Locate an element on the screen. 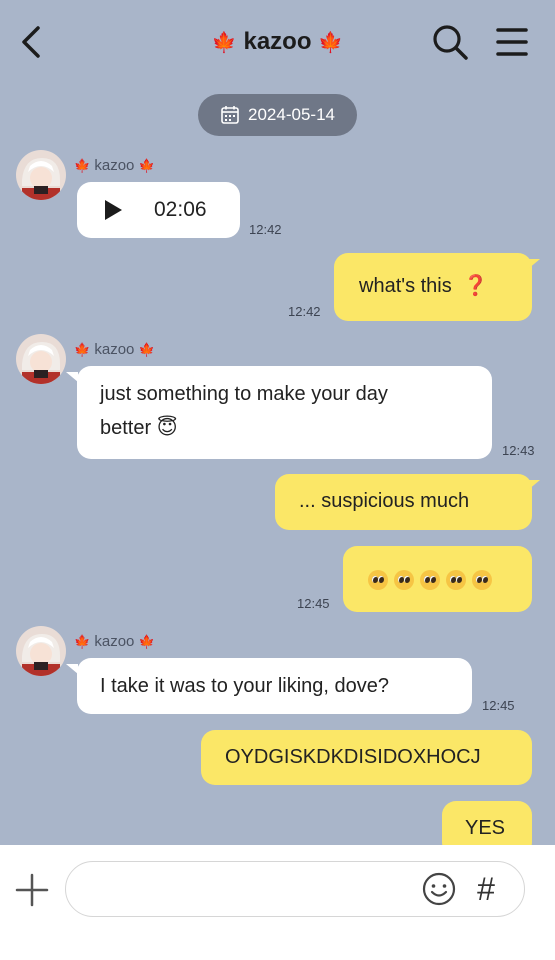 This screenshot has width=555, height=960. message-text: ... suspicious much is located at coordinates (384, 501).